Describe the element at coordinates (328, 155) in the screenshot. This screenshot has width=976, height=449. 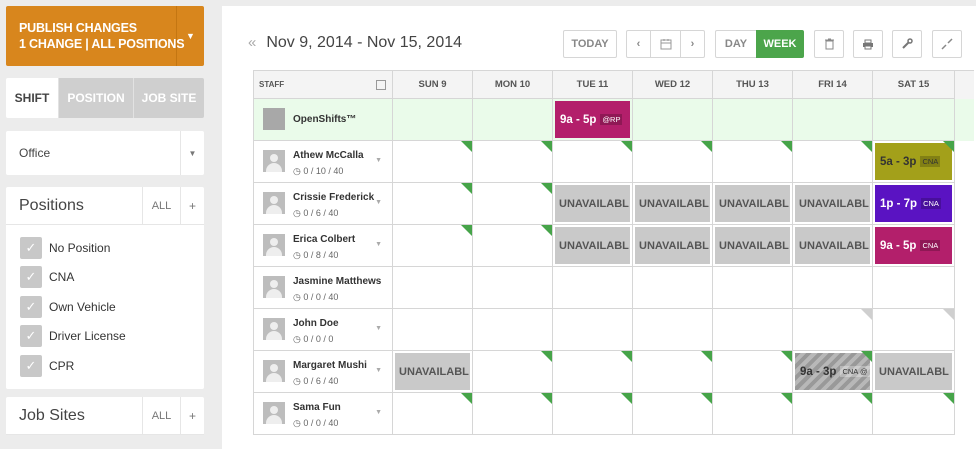
I see `staff-name: Athew McCalla` at that location.